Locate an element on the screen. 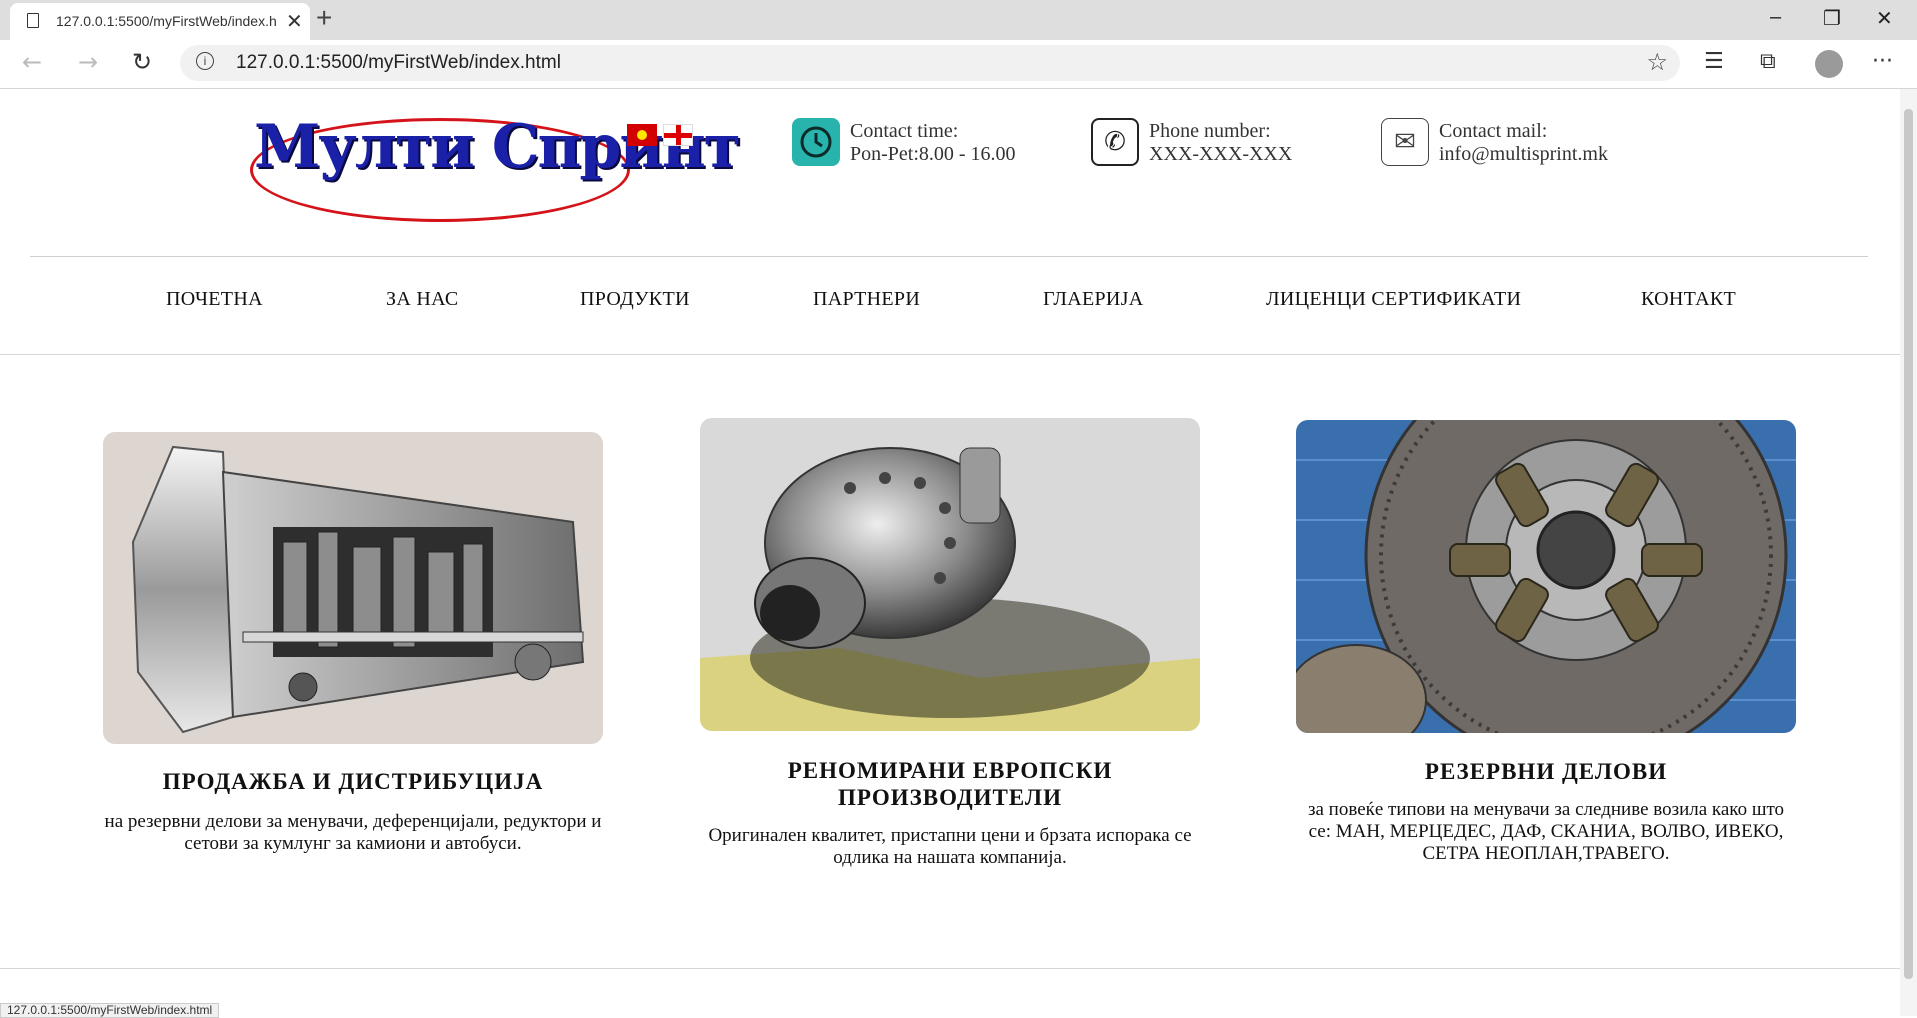  card-title-spare-parts: РЕЗЕРВНИ ДЕЛОВИ is located at coordinates (1546, 771).